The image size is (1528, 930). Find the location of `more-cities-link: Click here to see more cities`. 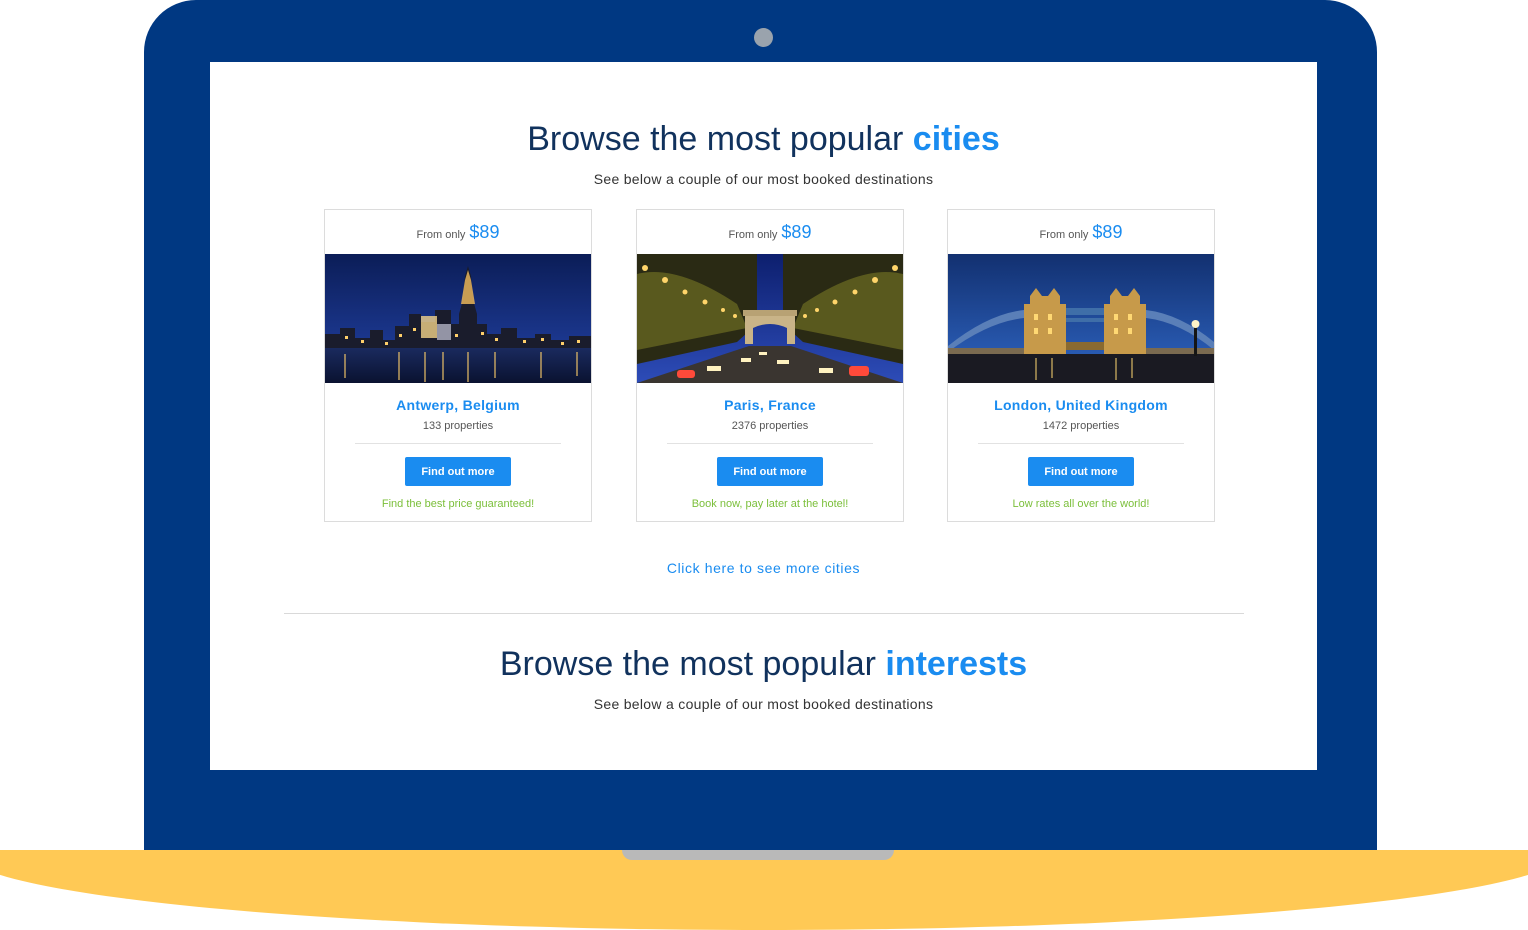

more-cities-link: Click here to see more cities is located at coordinates (763, 568).